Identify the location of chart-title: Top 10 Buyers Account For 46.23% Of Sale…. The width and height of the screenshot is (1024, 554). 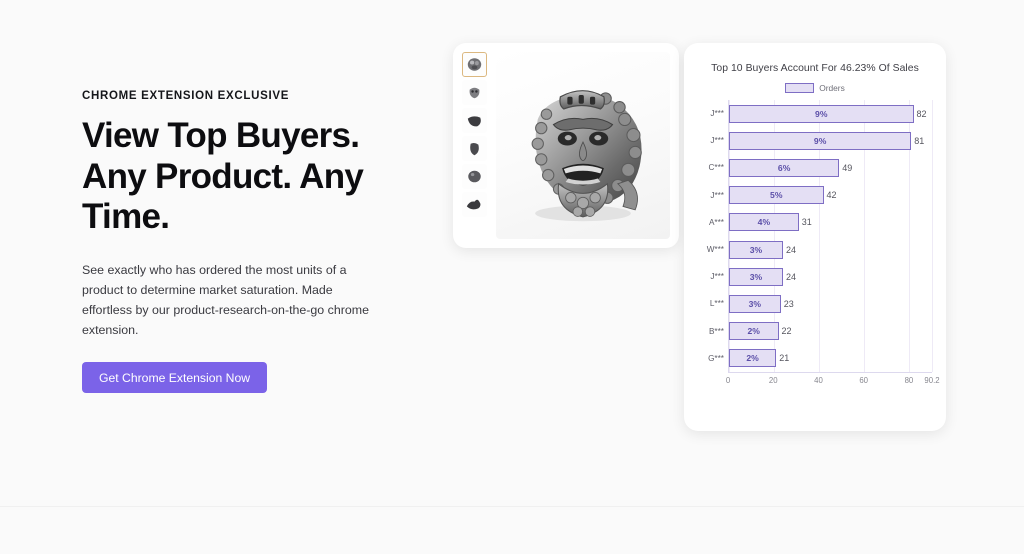
(815, 68).